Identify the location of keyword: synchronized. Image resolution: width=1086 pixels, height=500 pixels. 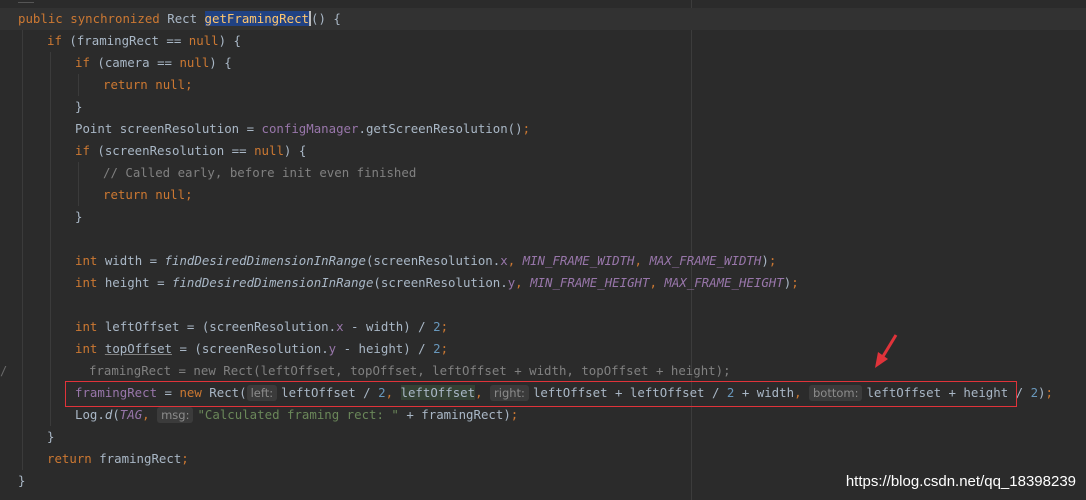
(115, 18).